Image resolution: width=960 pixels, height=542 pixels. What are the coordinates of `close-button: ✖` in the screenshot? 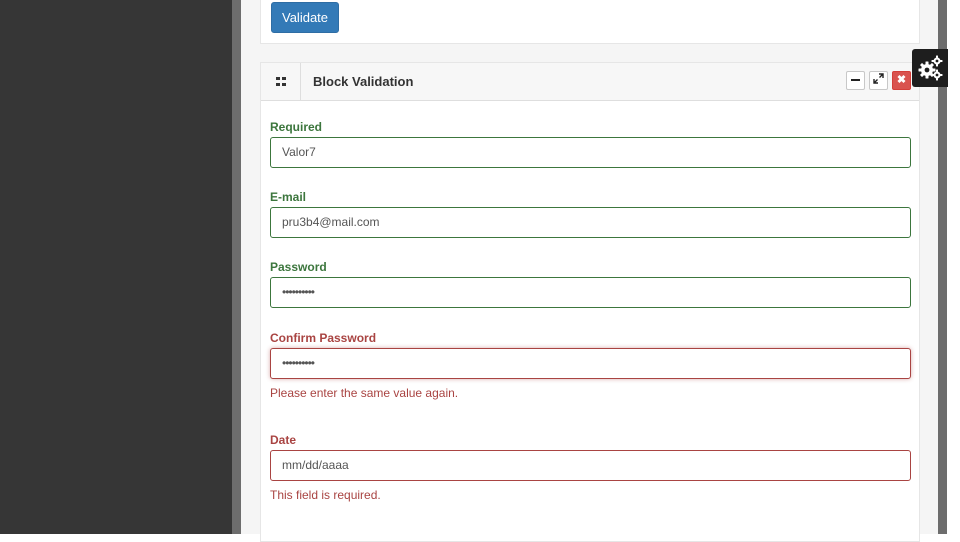 It's located at (901, 80).